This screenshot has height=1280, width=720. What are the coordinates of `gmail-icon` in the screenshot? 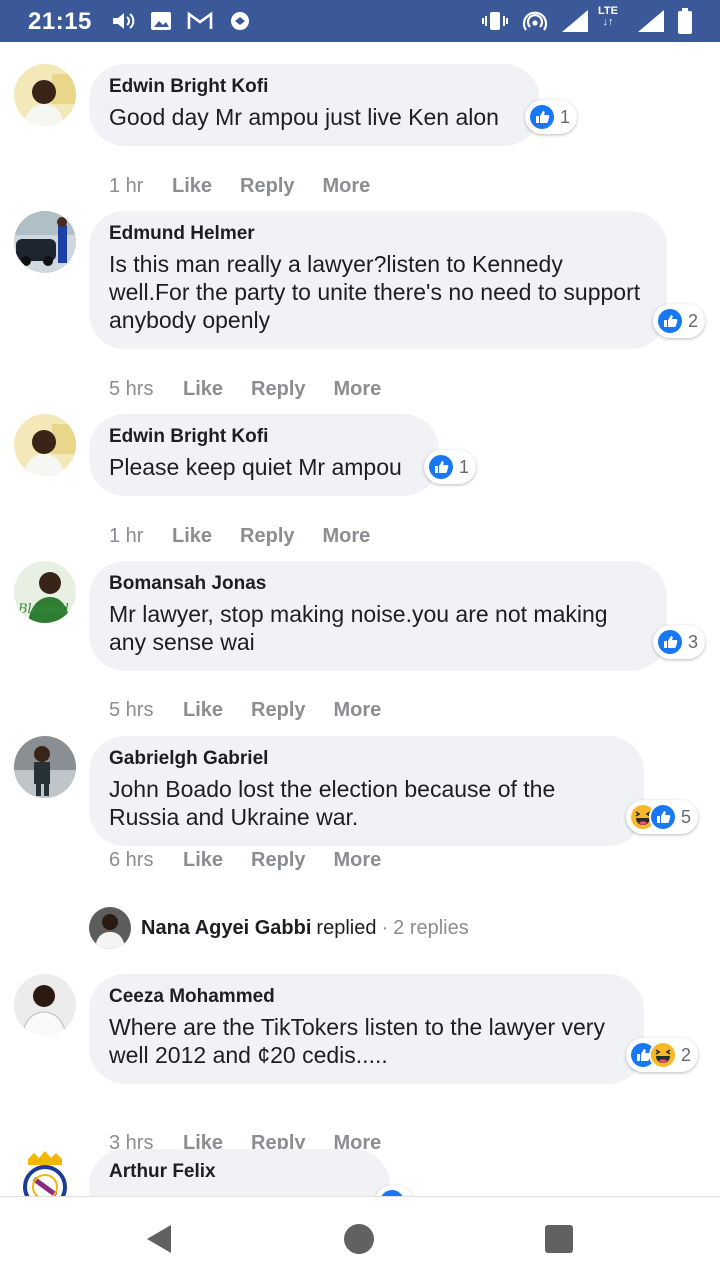 It's located at (200, 20).